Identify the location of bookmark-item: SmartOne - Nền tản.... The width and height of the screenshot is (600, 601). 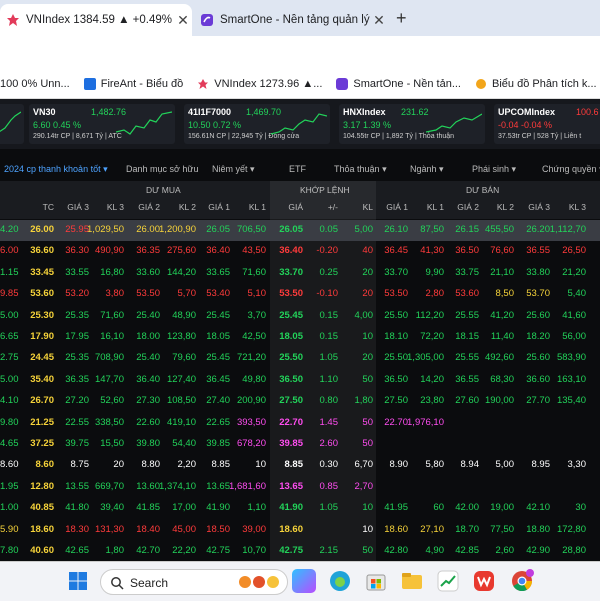
(398, 84).